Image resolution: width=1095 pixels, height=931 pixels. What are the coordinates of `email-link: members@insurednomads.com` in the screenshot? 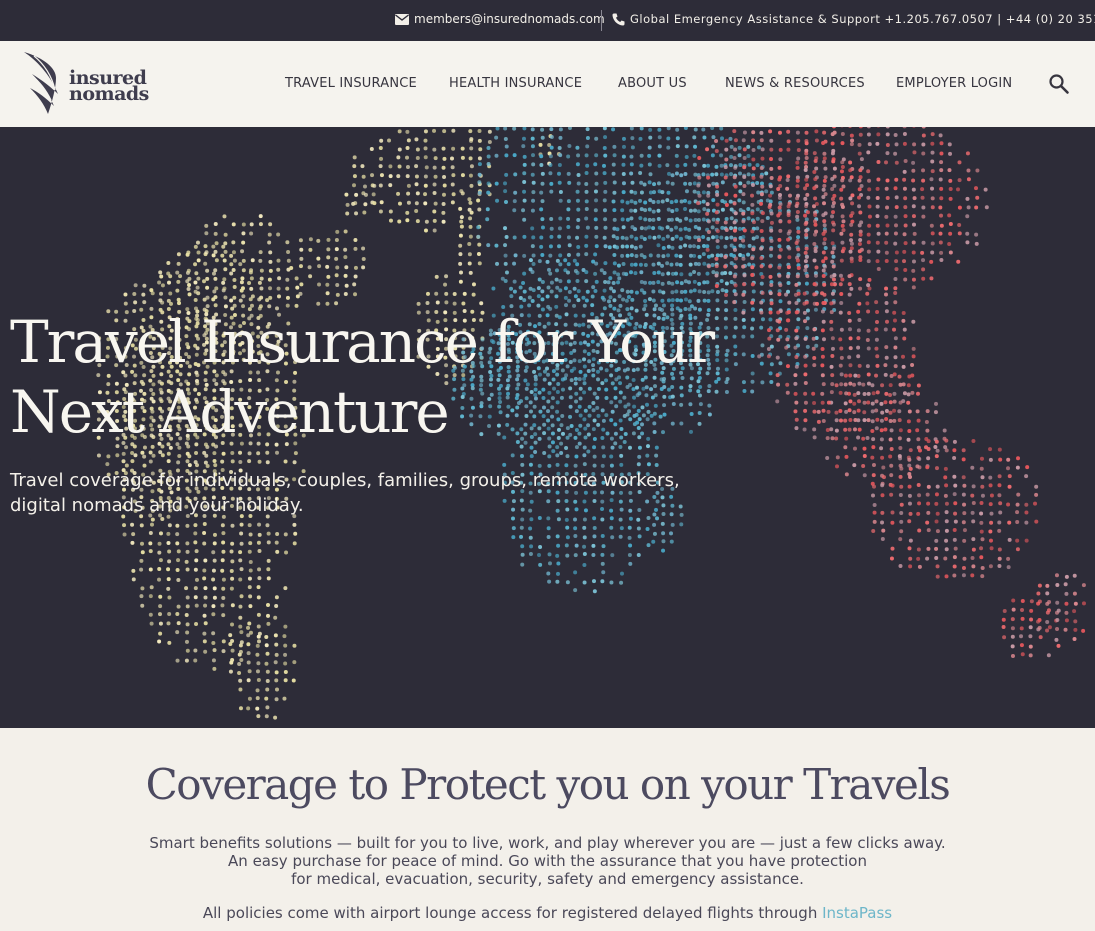 It's located at (500, 19).